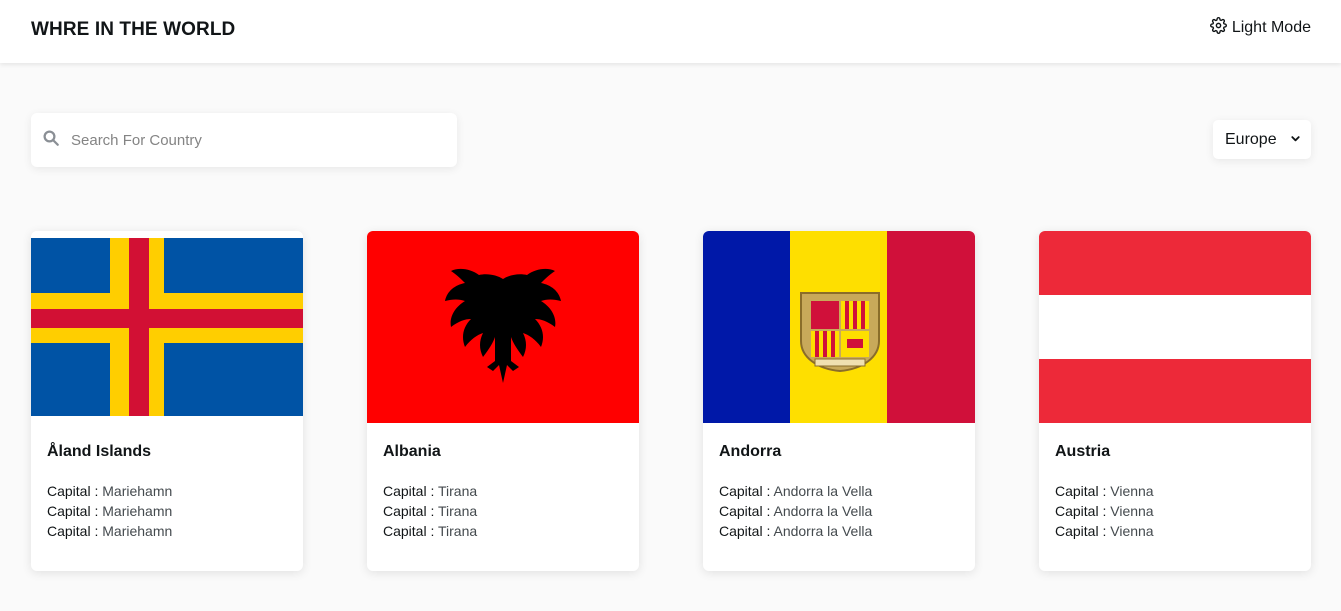  Describe the element at coordinates (412, 451) in the screenshot. I see `country-name: Albania` at that location.